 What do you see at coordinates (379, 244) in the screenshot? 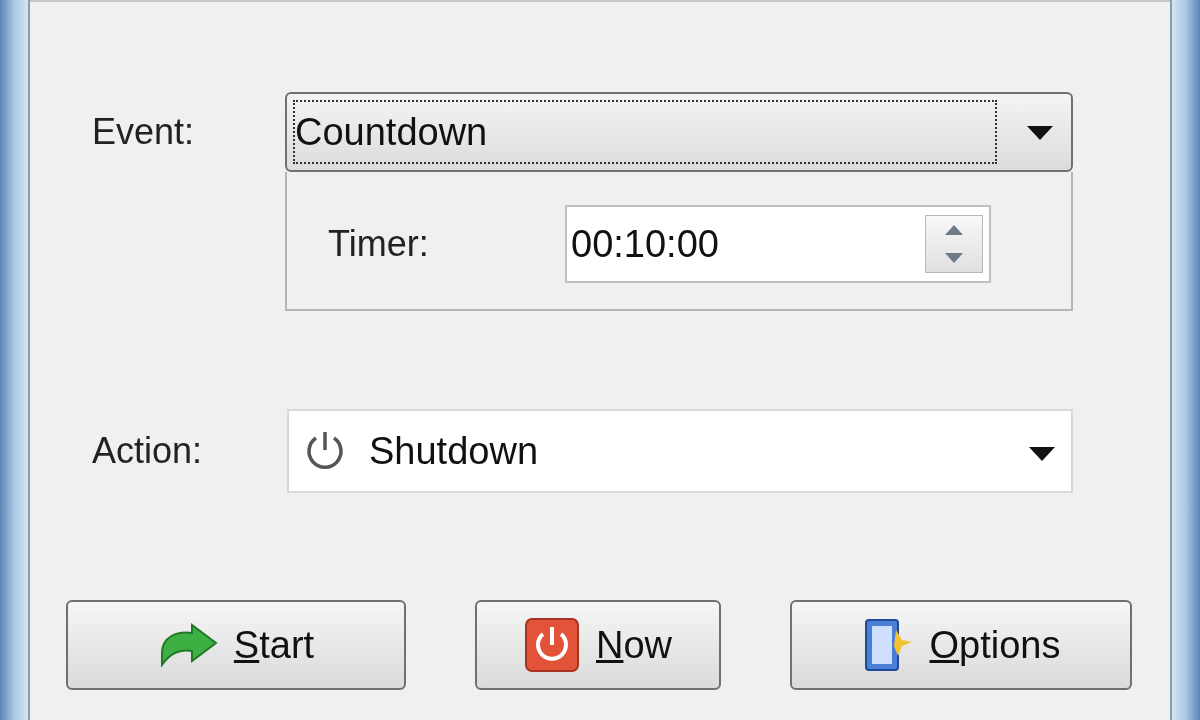
I see `timer-label: Timer:` at bounding box center [379, 244].